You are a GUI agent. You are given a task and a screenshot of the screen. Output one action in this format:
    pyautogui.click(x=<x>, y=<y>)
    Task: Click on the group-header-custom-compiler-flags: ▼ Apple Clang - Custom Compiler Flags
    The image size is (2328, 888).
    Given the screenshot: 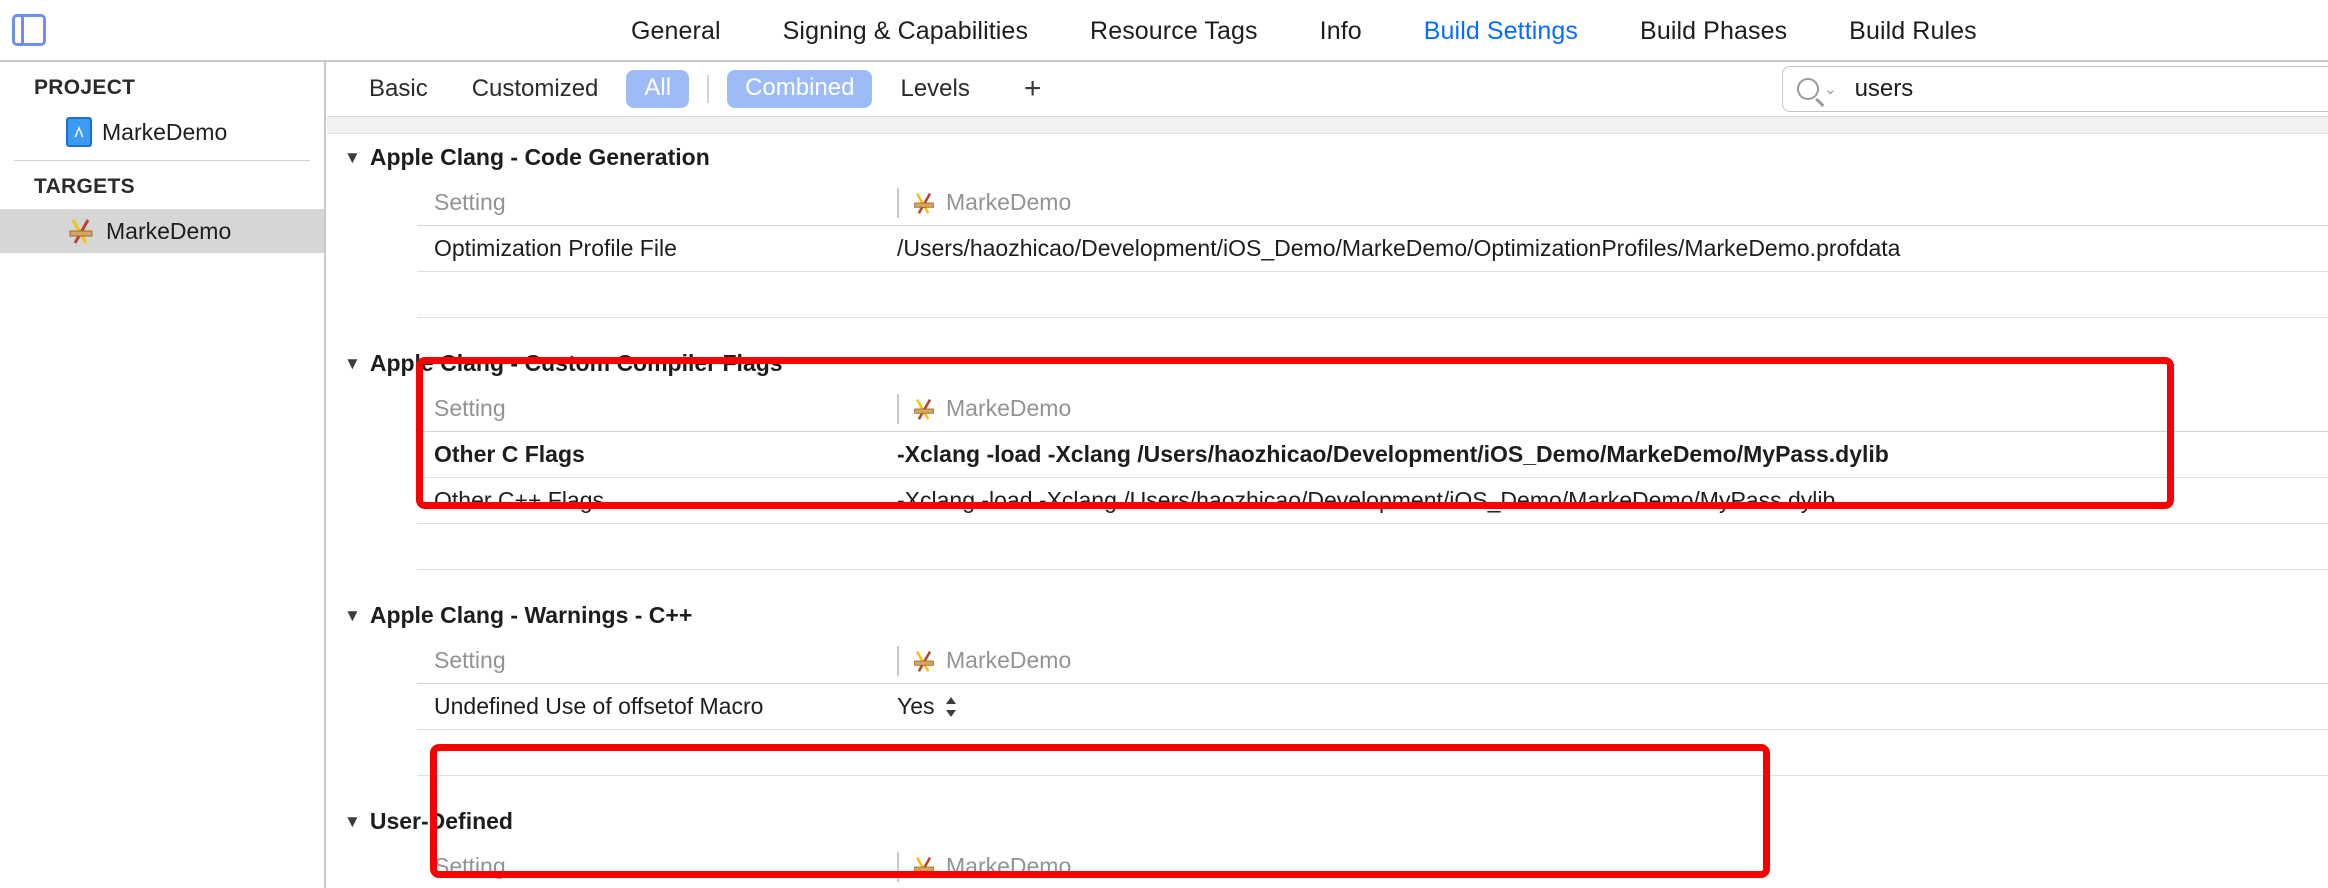 What is the action you would take?
    pyautogui.click(x=1327, y=363)
    